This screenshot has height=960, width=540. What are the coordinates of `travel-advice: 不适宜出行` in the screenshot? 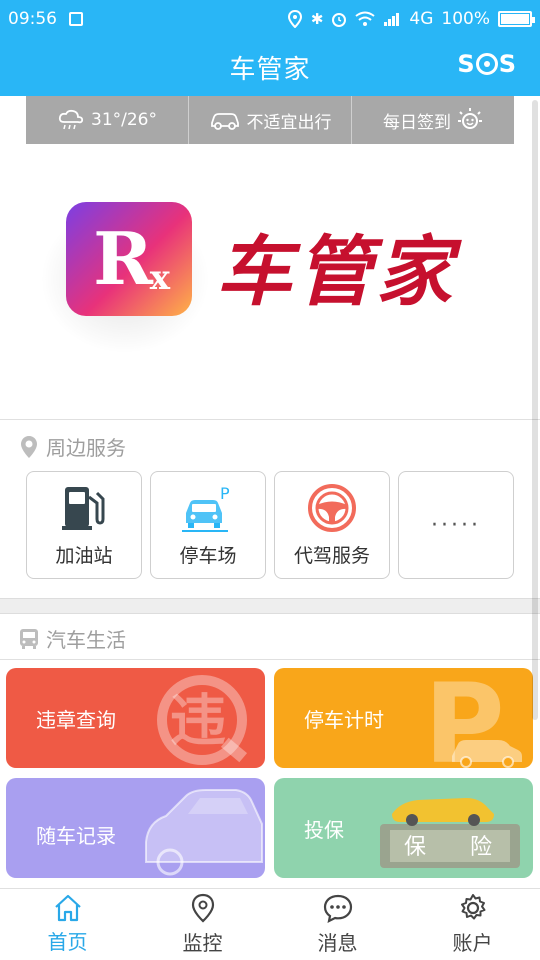 It's located at (289, 122).